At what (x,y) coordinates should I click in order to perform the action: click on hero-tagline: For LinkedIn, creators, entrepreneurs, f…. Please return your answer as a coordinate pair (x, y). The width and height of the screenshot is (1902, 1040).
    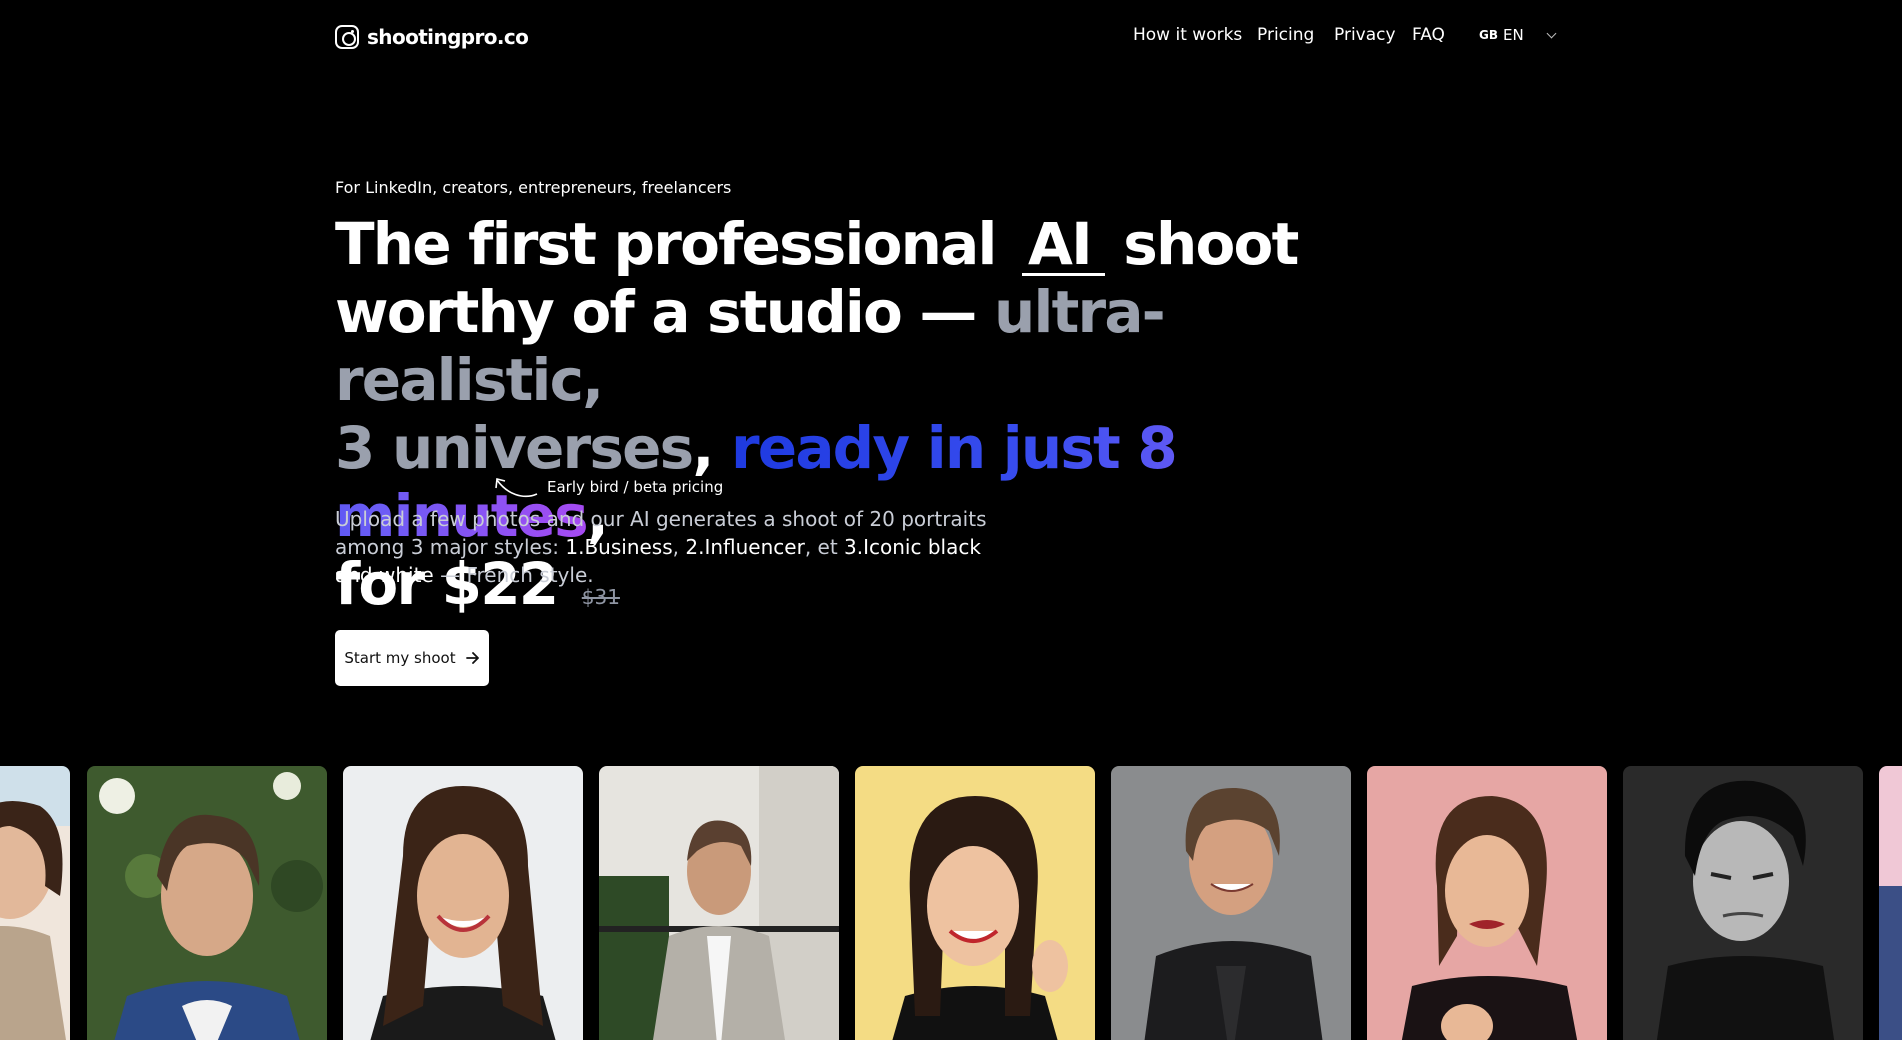
    Looking at the image, I should click on (533, 187).